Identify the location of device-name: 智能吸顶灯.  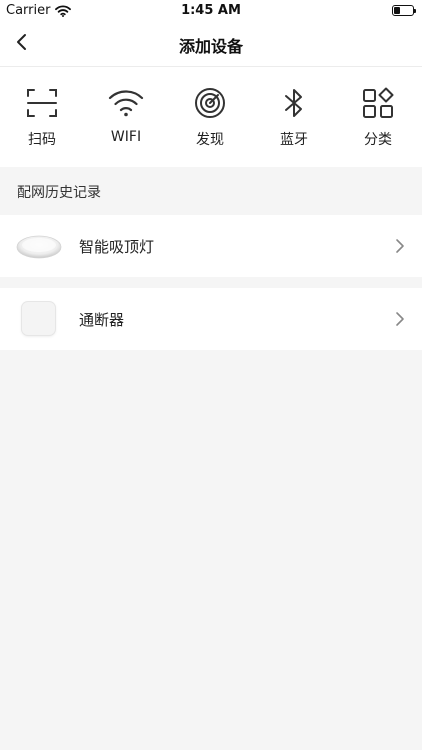
(117, 247).